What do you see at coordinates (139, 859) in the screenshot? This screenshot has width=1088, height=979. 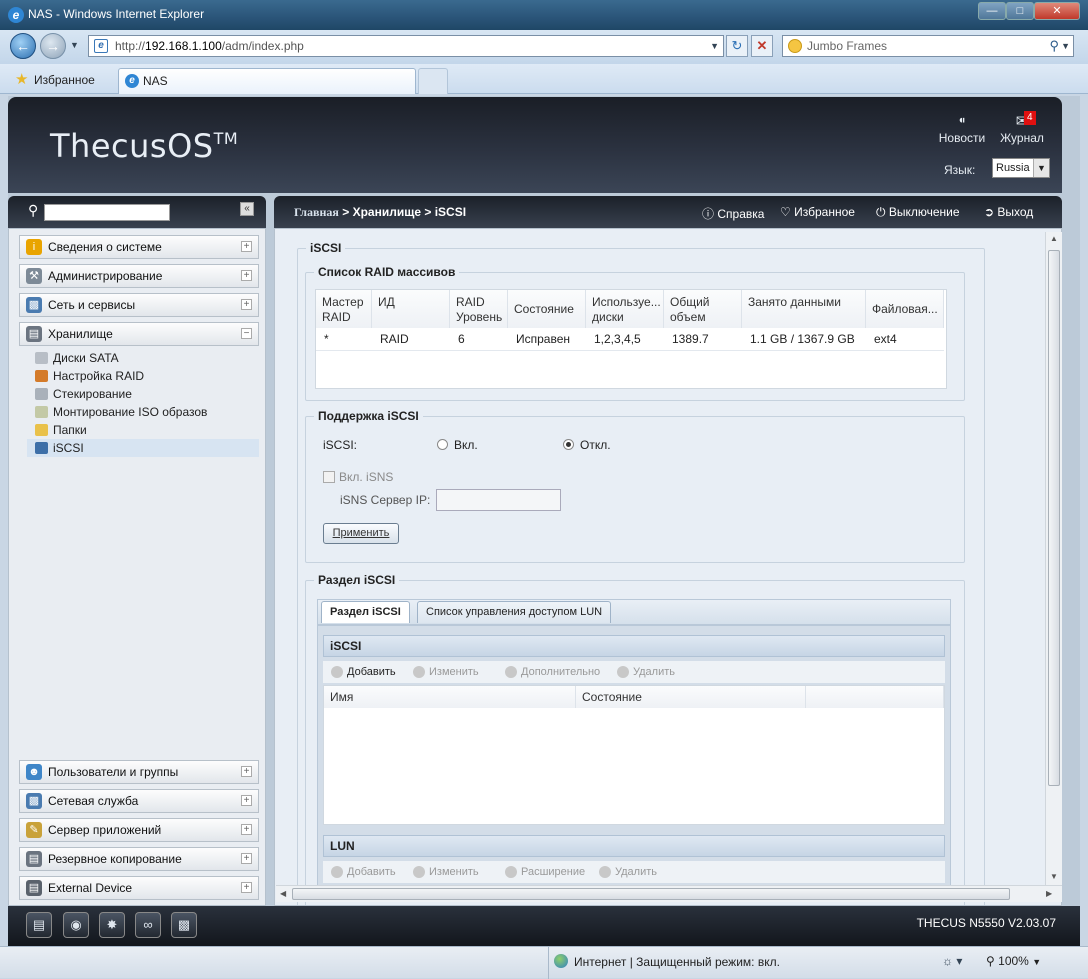 I see `sidebar-item-backup: ▤ Резервное копирование +` at bounding box center [139, 859].